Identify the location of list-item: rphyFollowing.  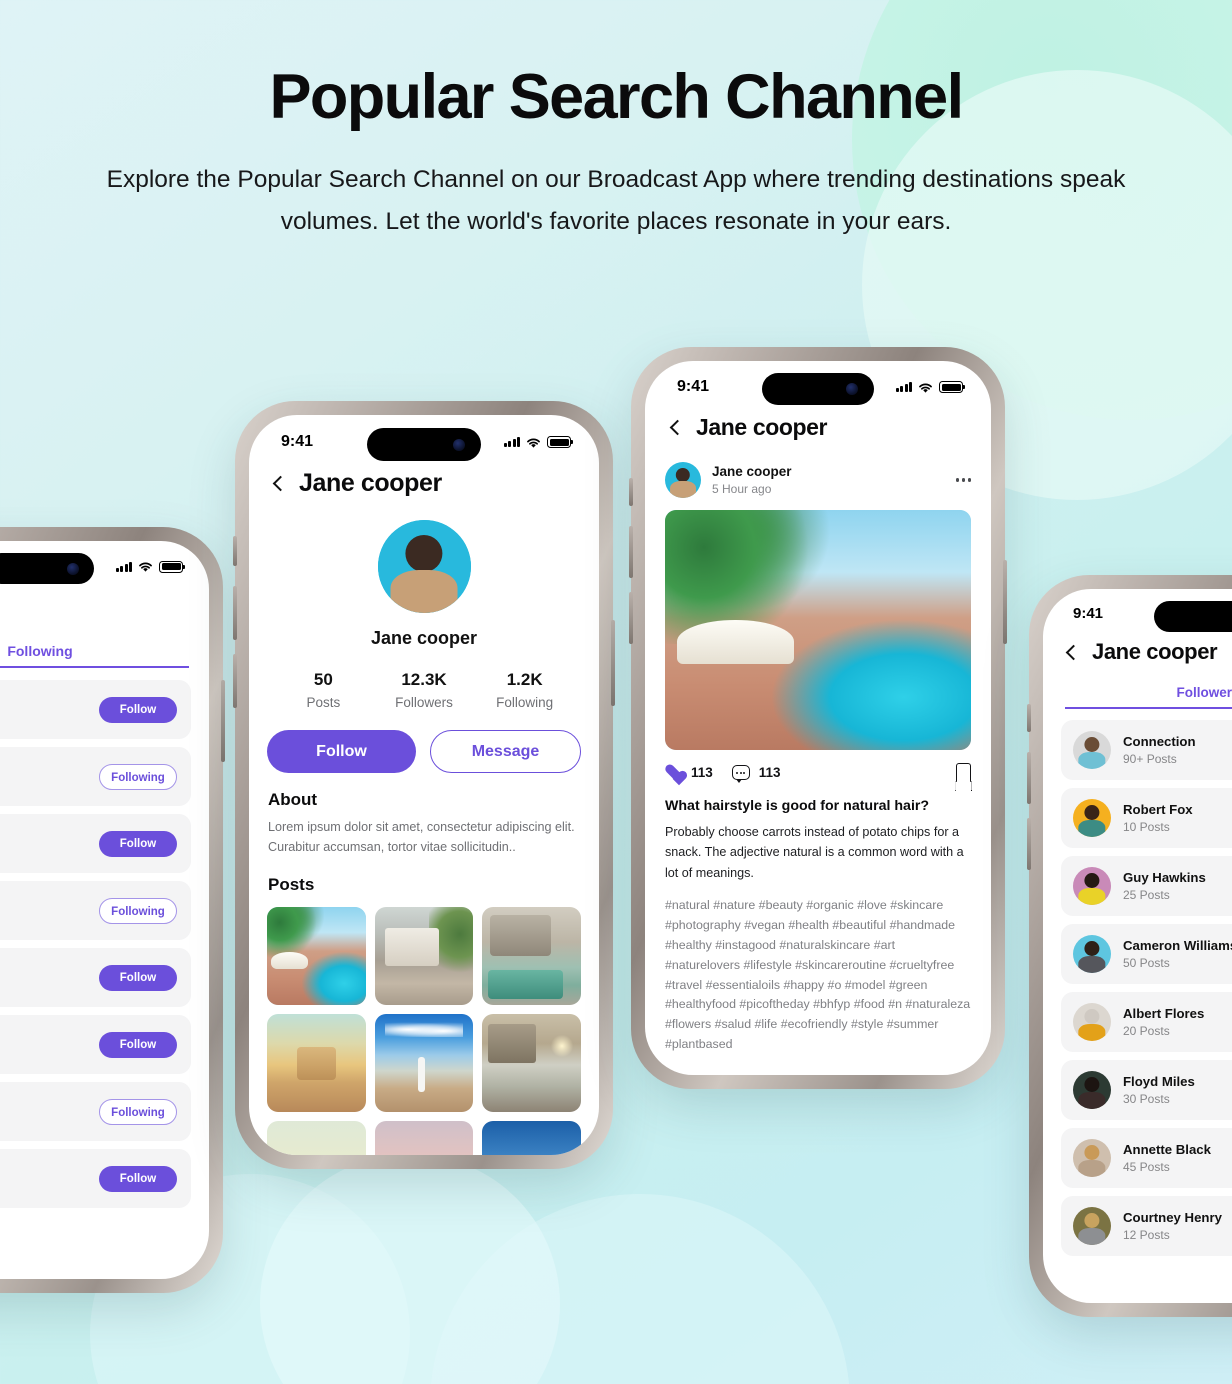
(95, 910).